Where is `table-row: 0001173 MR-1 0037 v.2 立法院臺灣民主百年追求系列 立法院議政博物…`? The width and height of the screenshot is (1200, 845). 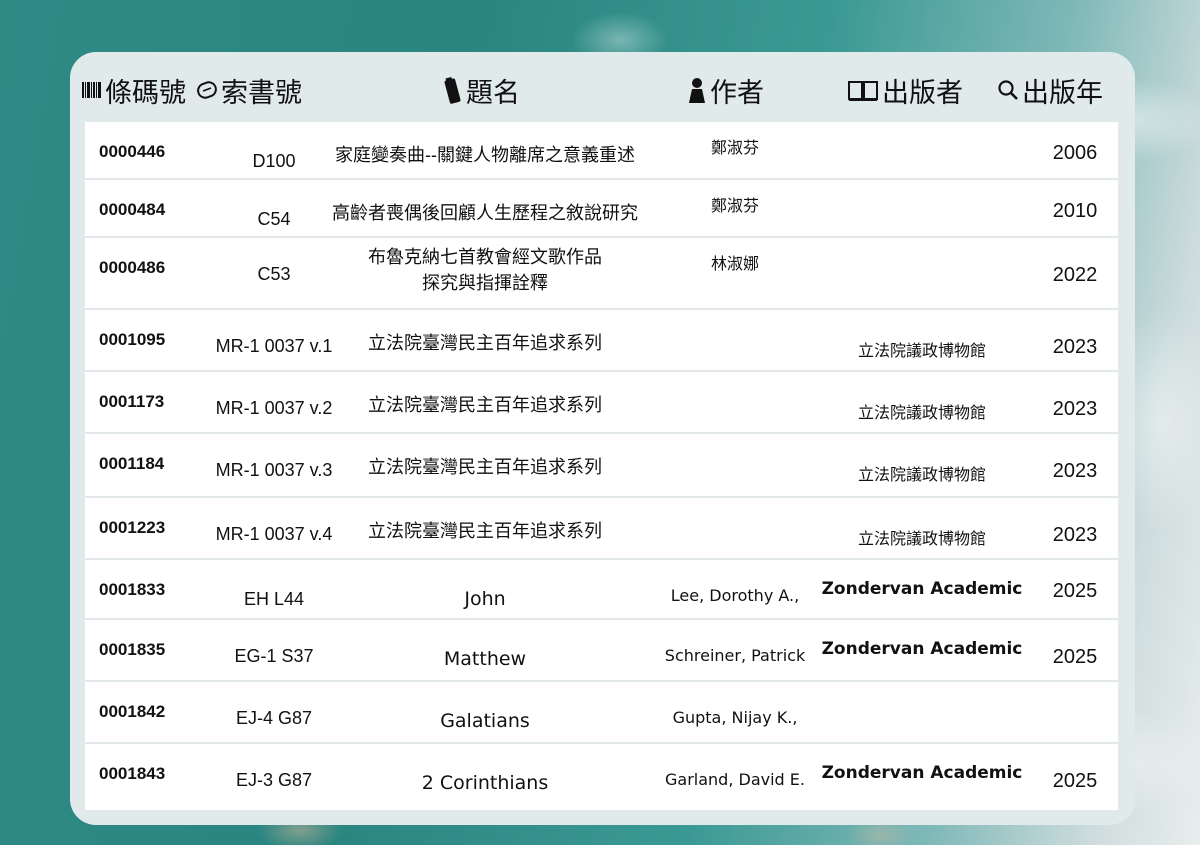 table-row: 0001173 MR-1 0037 v.2 立法院臺灣民主百年追求系列 立法院議政博物… is located at coordinates (601, 403).